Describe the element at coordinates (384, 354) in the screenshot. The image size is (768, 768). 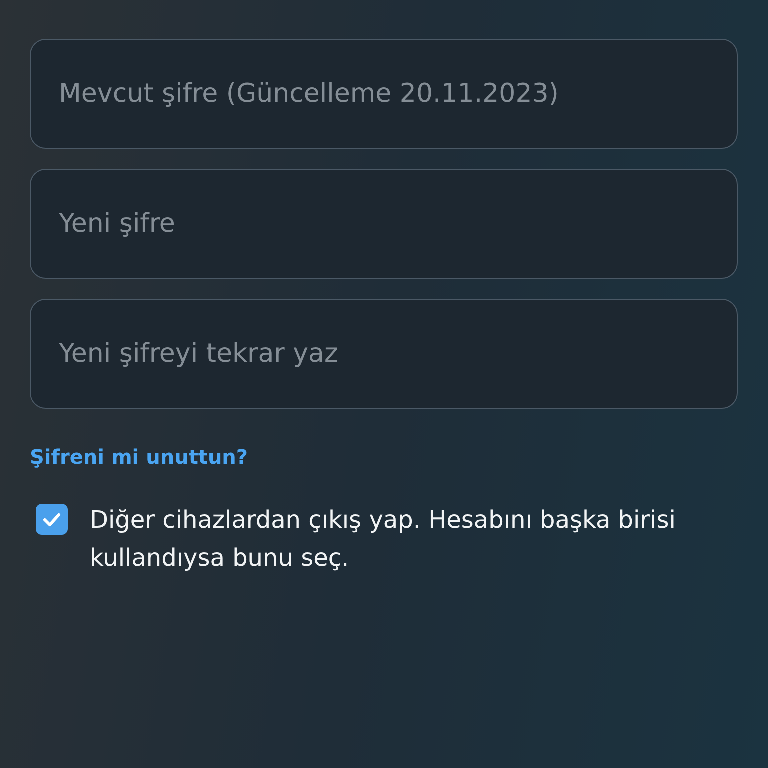
I see `password-field: Yeni şifreyi tekrar yaz` at that location.